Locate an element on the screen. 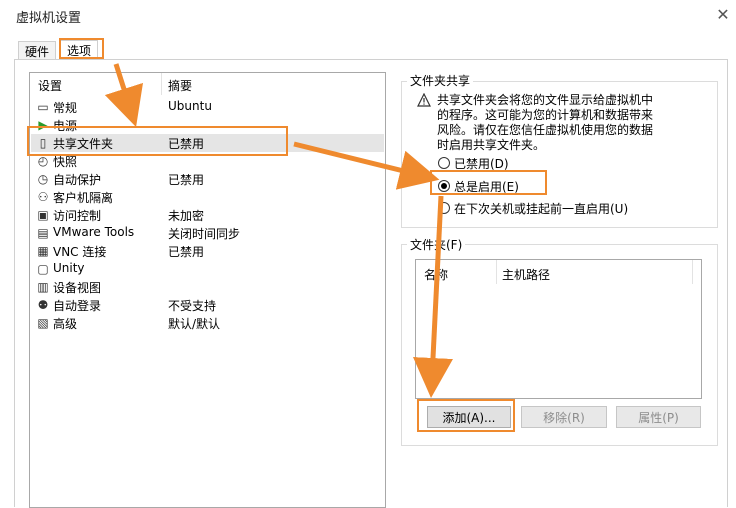 The height and width of the screenshot is (508, 736). radio-always-enabled is located at coordinates (444, 186).